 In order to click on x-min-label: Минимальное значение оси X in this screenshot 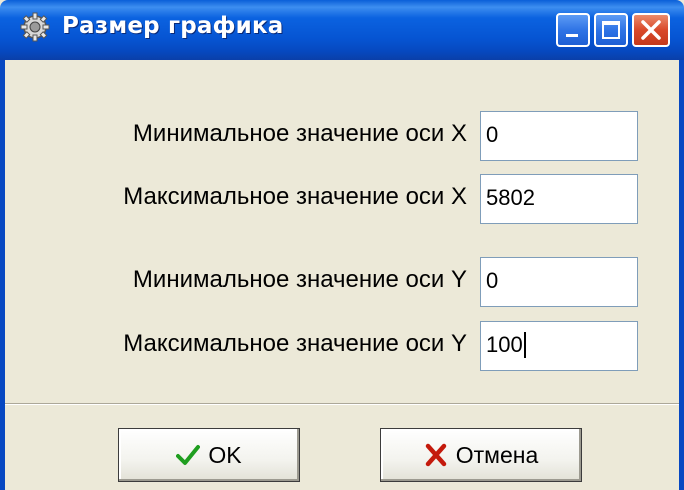, I will do `click(299, 133)`.